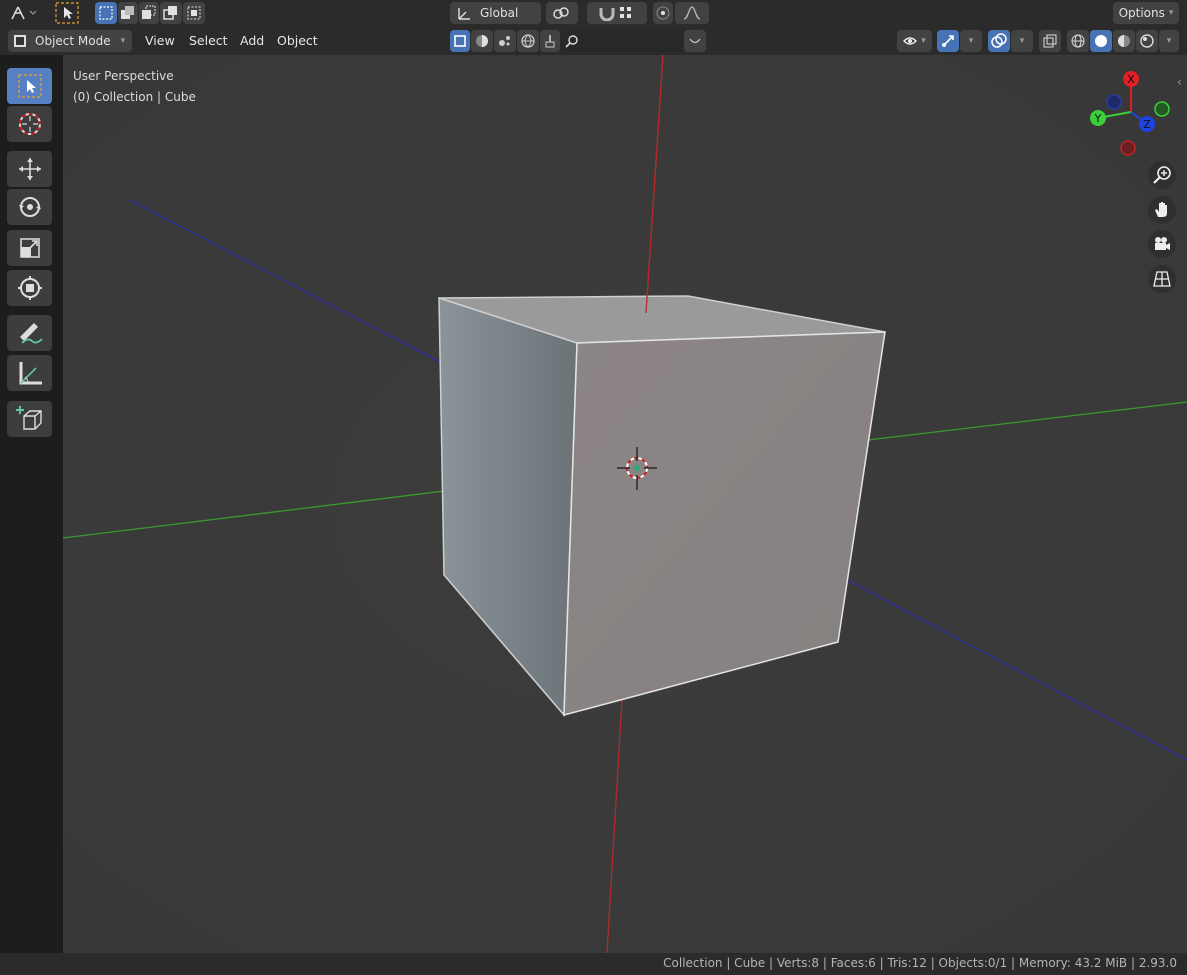 This screenshot has width=1187, height=975. I want to click on pan-button, so click(1162, 210).